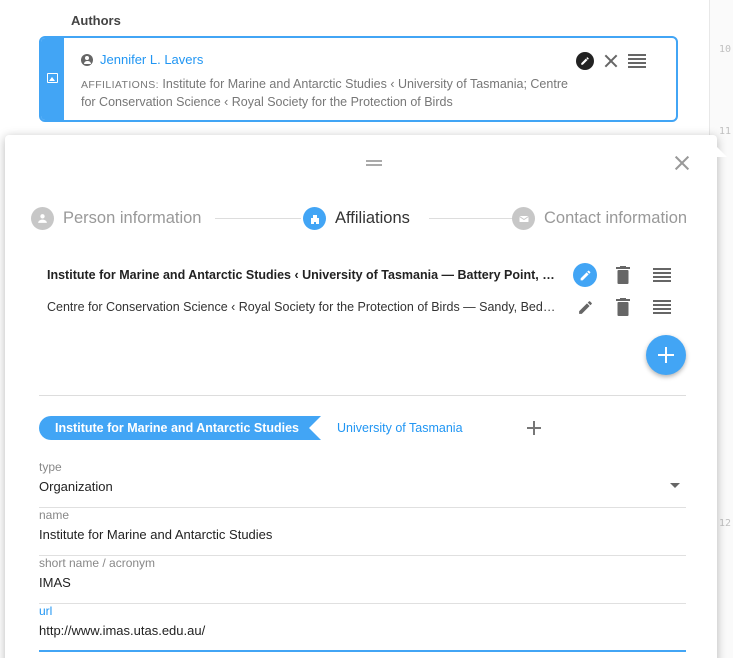 The width and height of the screenshot is (733, 658). I want to click on url-label: url, so click(46, 611).